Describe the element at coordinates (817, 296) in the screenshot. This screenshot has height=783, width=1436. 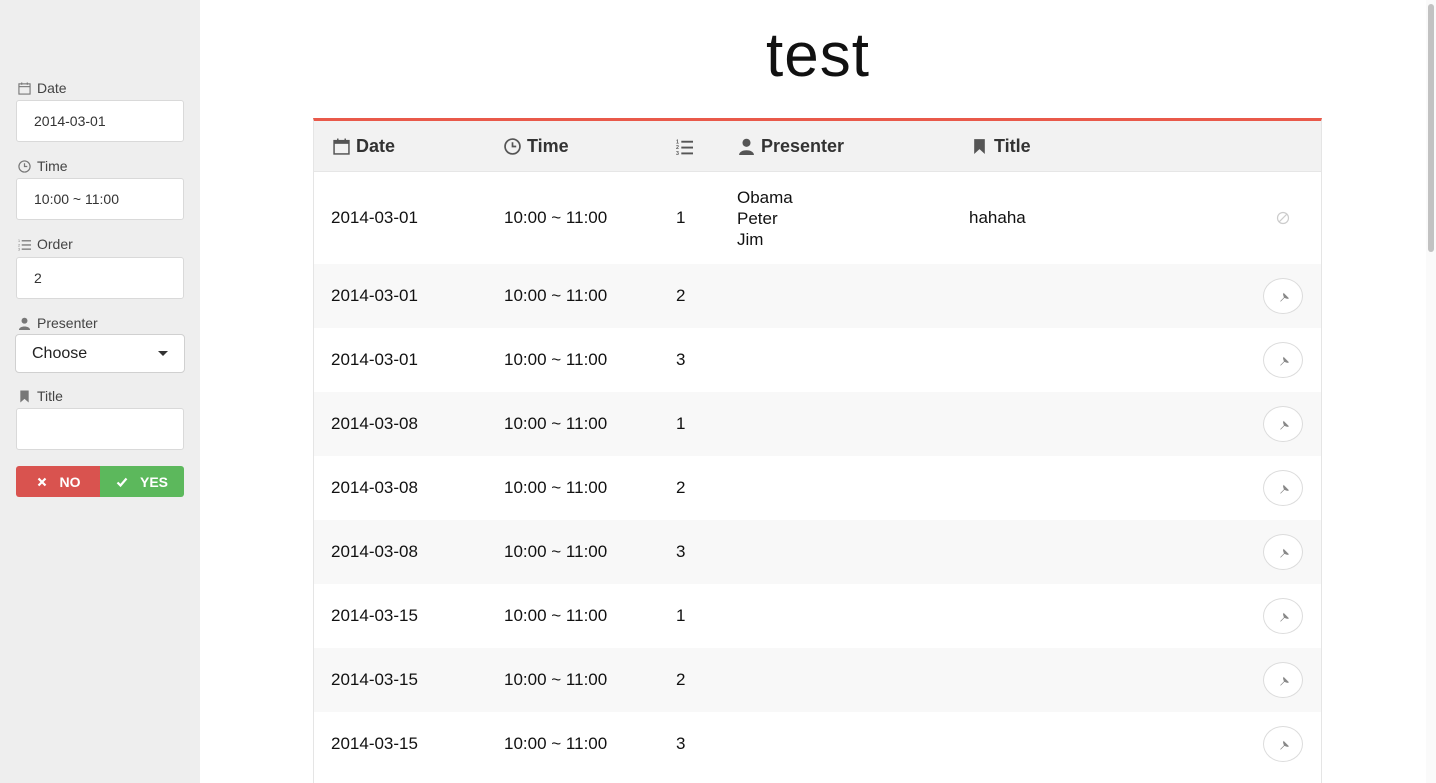
I see `table-row: 2014-03-01 10:00 ~ 11:00 2` at that location.